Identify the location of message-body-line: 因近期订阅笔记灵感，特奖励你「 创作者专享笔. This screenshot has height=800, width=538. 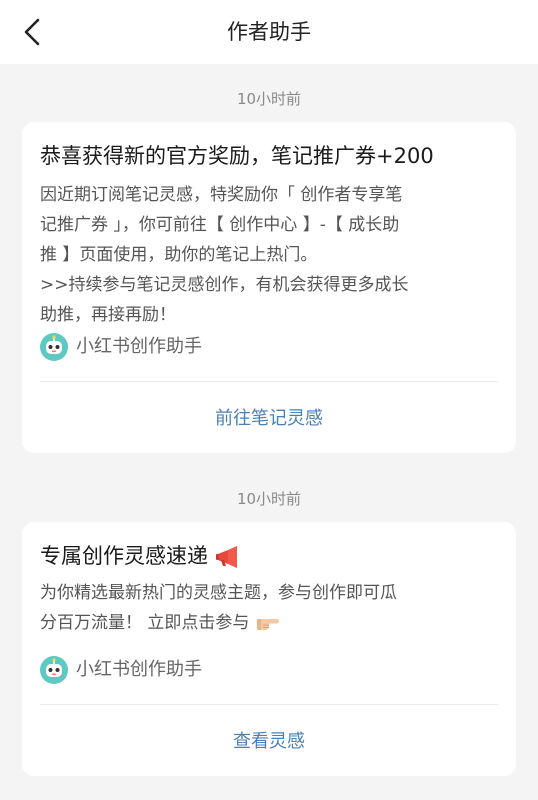
(221, 195).